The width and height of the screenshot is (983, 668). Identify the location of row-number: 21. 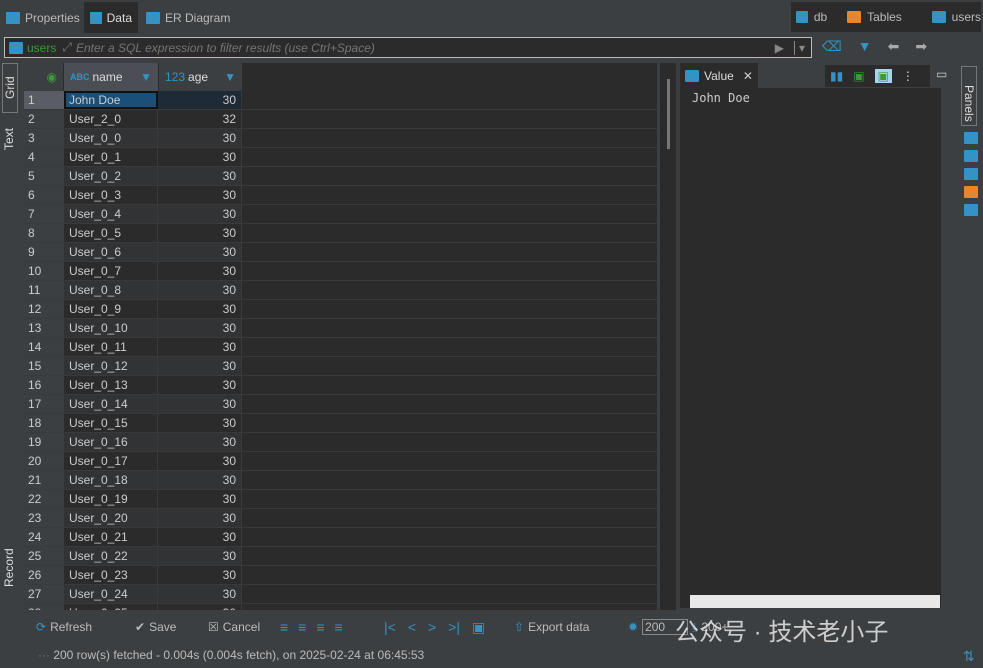
(44, 480).